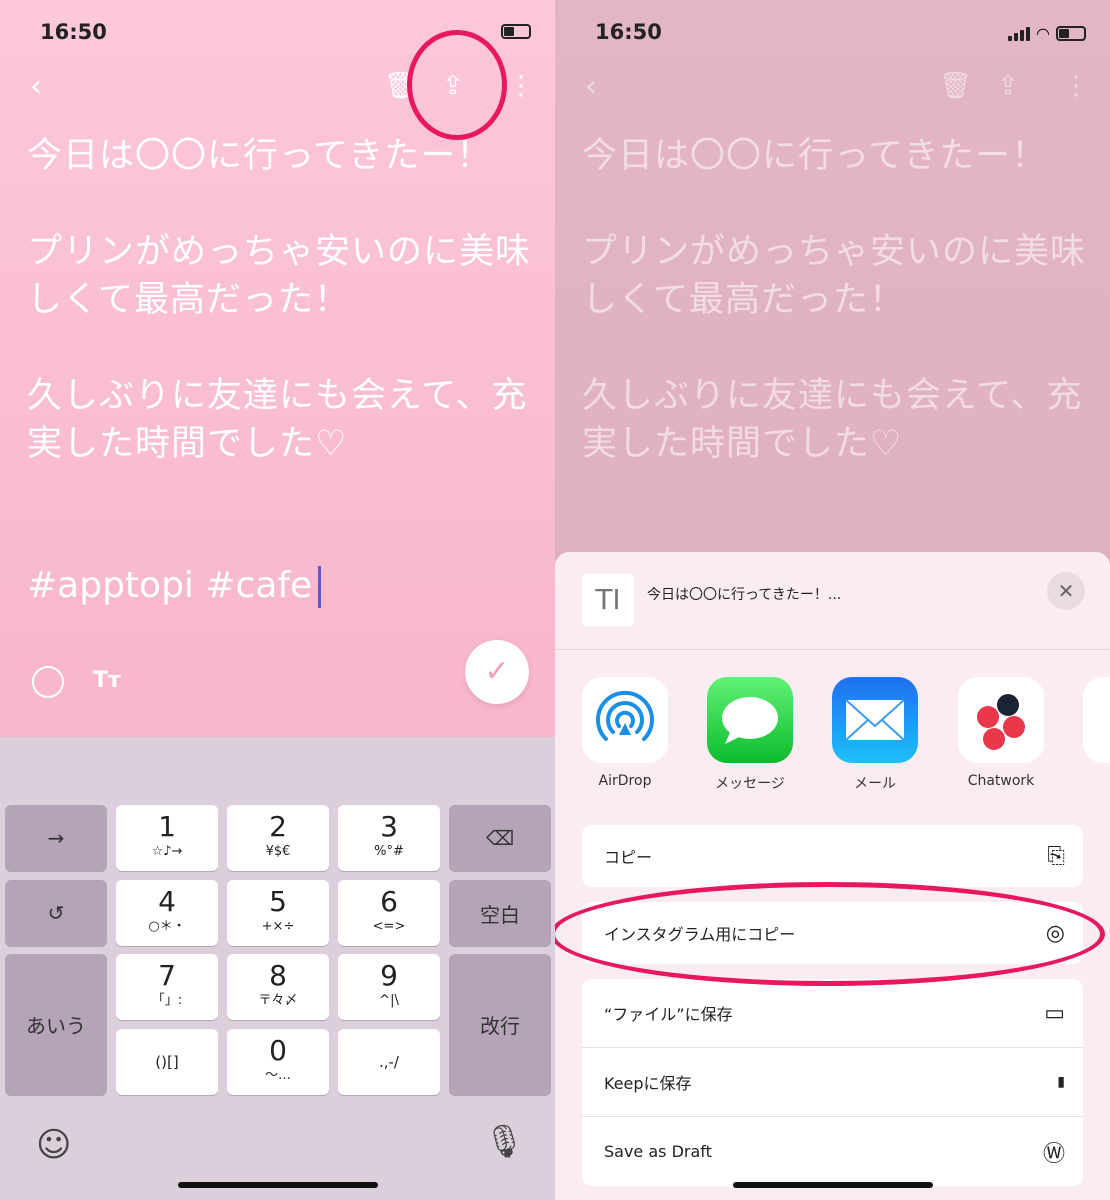 This screenshot has width=1110, height=1200. What do you see at coordinates (389, 987) in the screenshot?
I see `key-9: 9 ^|\` at bounding box center [389, 987].